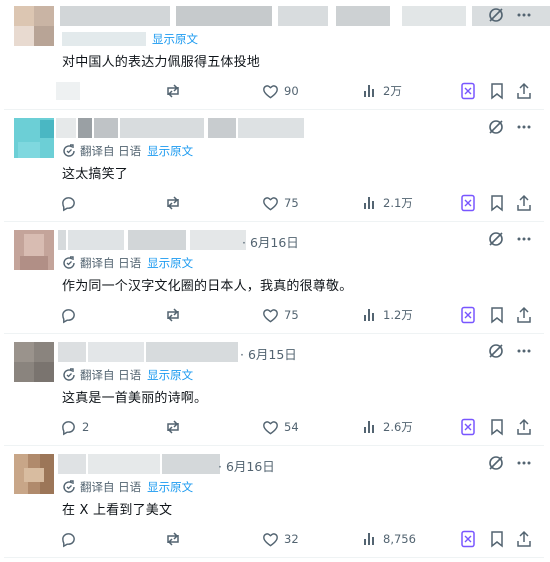  I want to click on reply-button: 2, so click(74, 427).